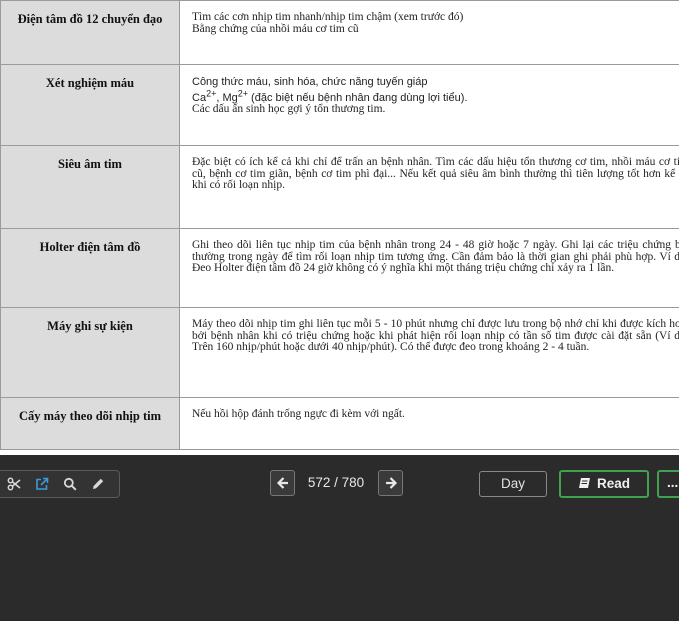  Describe the element at coordinates (90, 105) in the screenshot. I see `row-label: Xét nghiệm máu` at that location.